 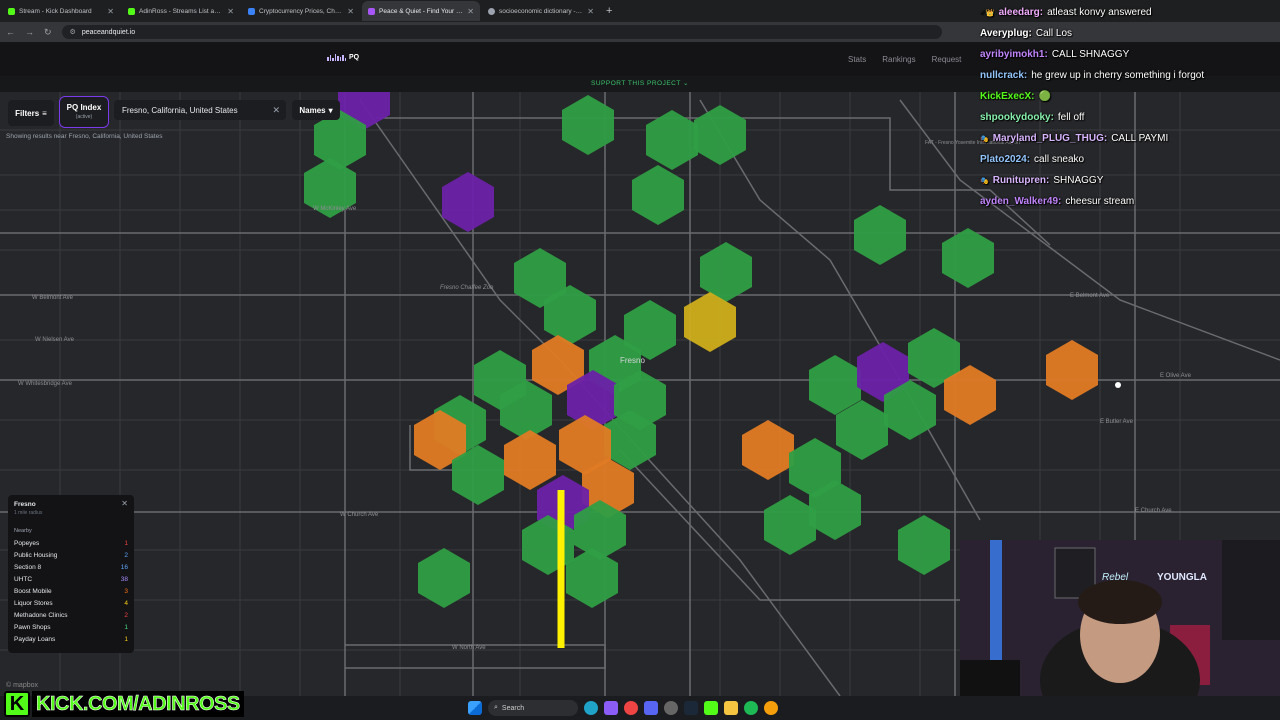 What do you see at coordinates (124, 503) in the screenshot?
I see `close-card-icon: ✕` at bounding box center [124, 503].